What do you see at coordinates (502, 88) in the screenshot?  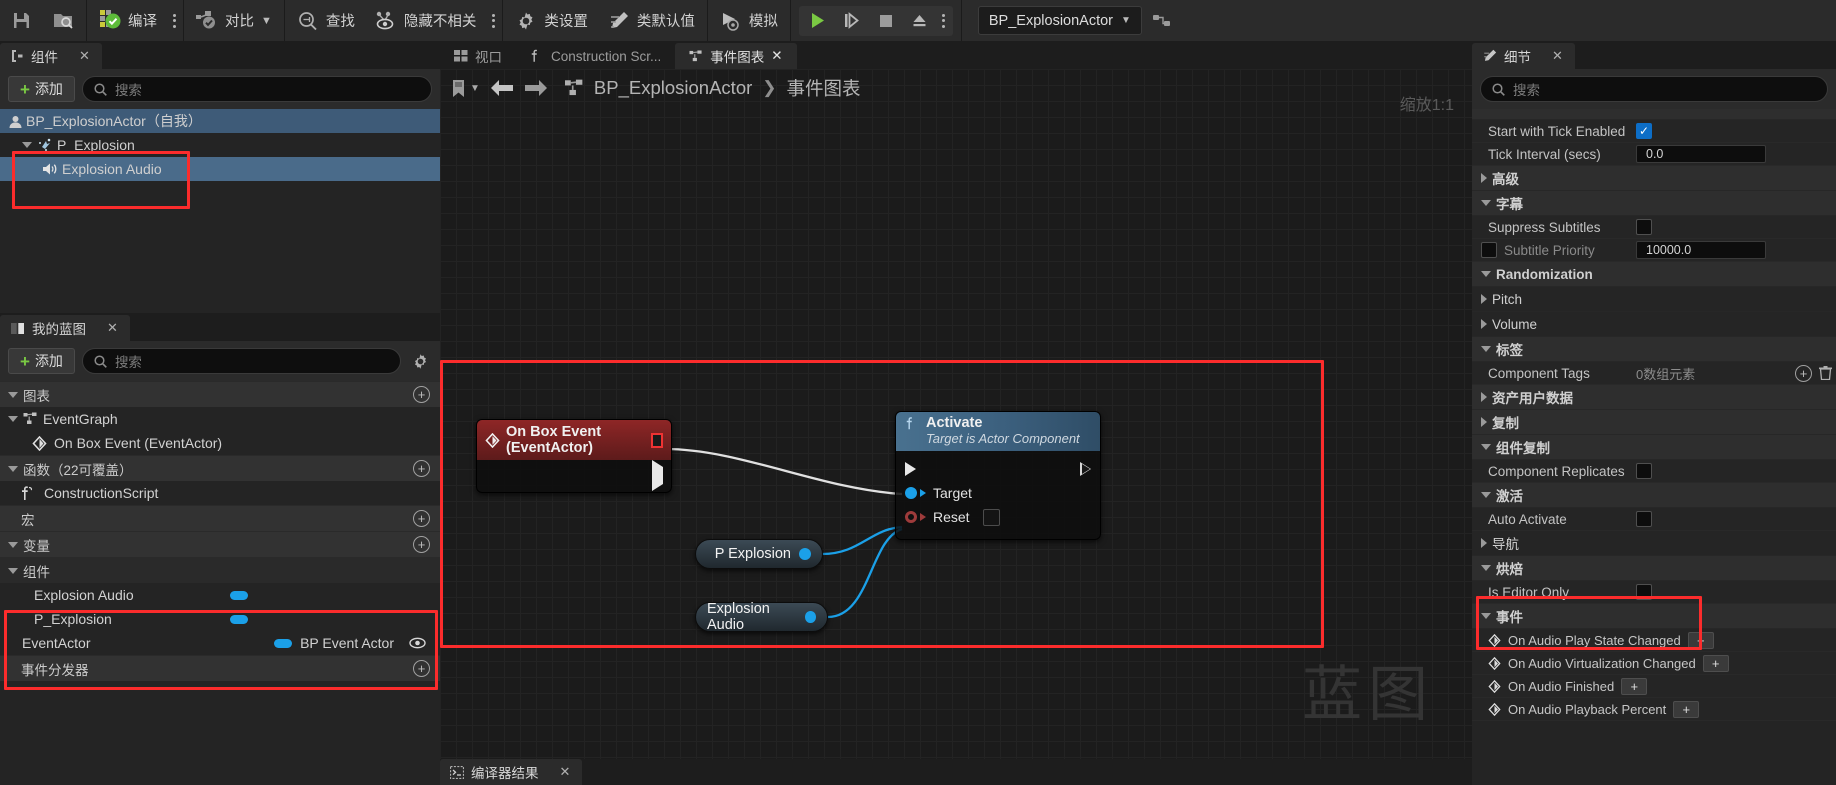 I see `back-arrow-icon` at bounding box center [502, 88].